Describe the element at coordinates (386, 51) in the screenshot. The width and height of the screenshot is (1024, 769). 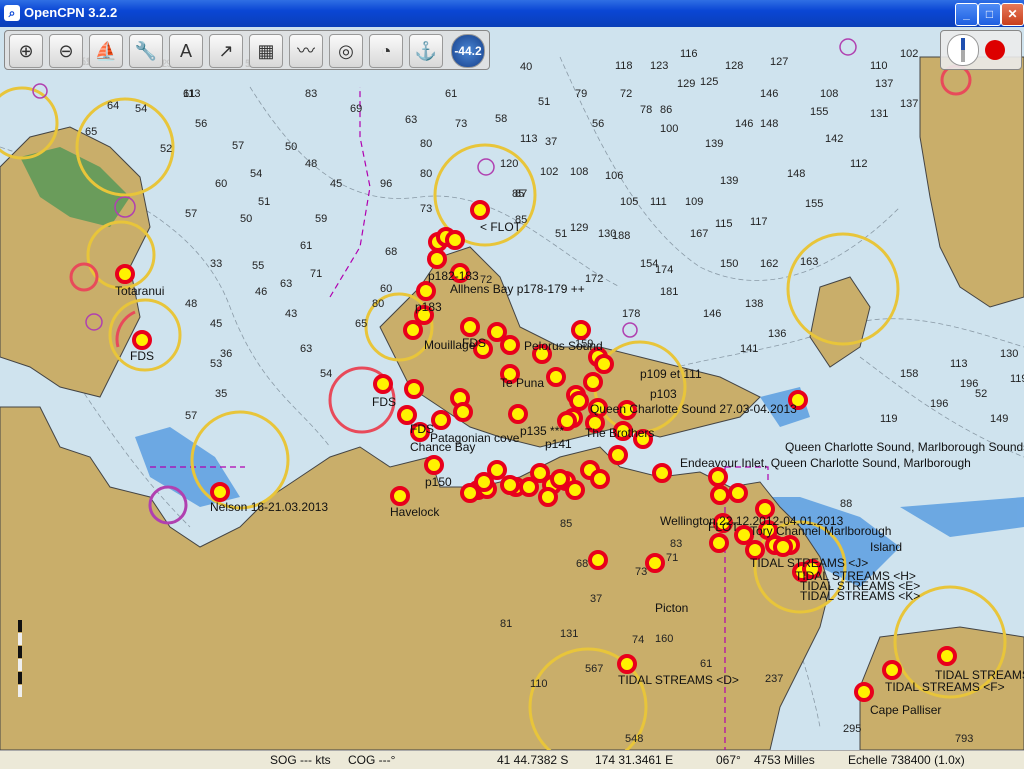
I see `dashboard-icon: ◔` at that location.